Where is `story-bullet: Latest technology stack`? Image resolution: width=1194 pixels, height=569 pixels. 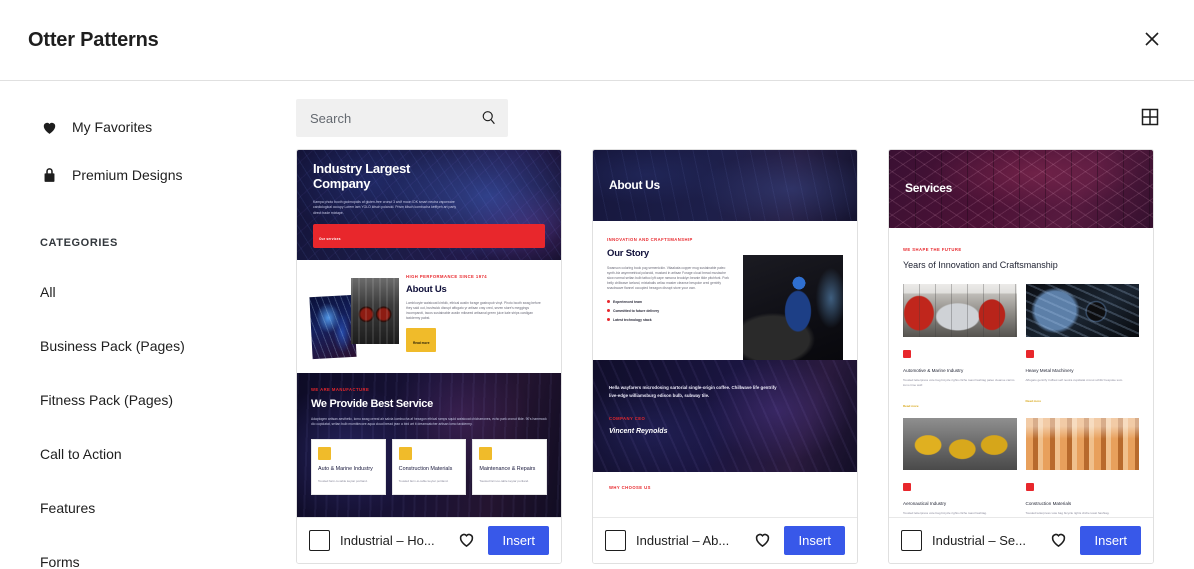 story-bullet: Latest technology stack is located at coordinates (670, 320).